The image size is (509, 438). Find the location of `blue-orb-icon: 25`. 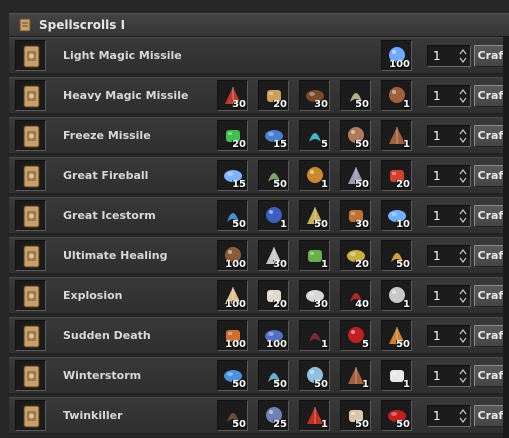

blue-orb-icon: 25 is located at coordinates (273, 415).